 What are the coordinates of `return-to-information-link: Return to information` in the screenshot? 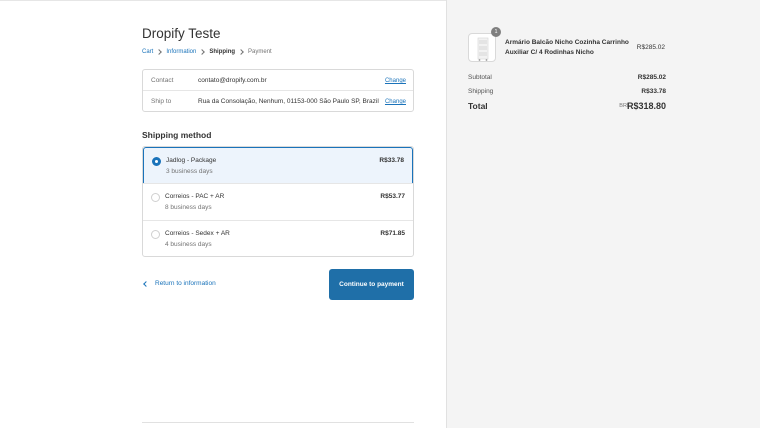 It's located at (179, 283).